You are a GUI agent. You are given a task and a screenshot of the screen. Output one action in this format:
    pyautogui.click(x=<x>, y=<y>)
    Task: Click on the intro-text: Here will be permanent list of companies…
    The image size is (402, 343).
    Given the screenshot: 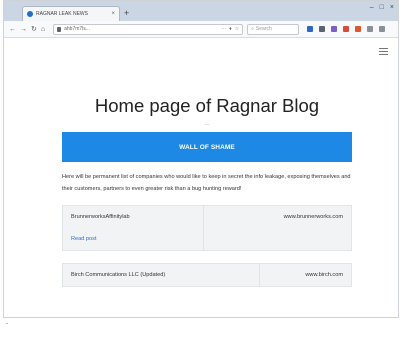 What is the action you would take?
    pyautogui.click(x=206, y=183)
    